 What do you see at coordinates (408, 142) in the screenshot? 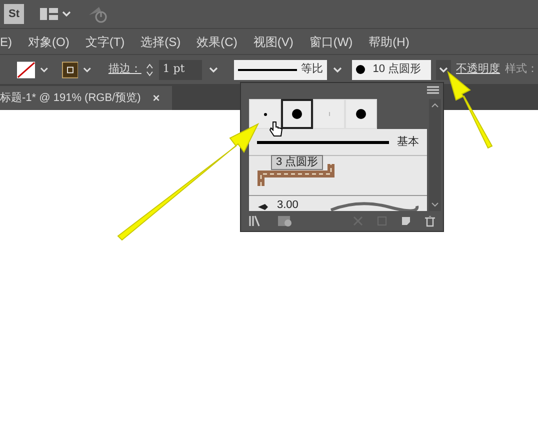
I see `brush-name: 基本` at bounding box center [408, 142].